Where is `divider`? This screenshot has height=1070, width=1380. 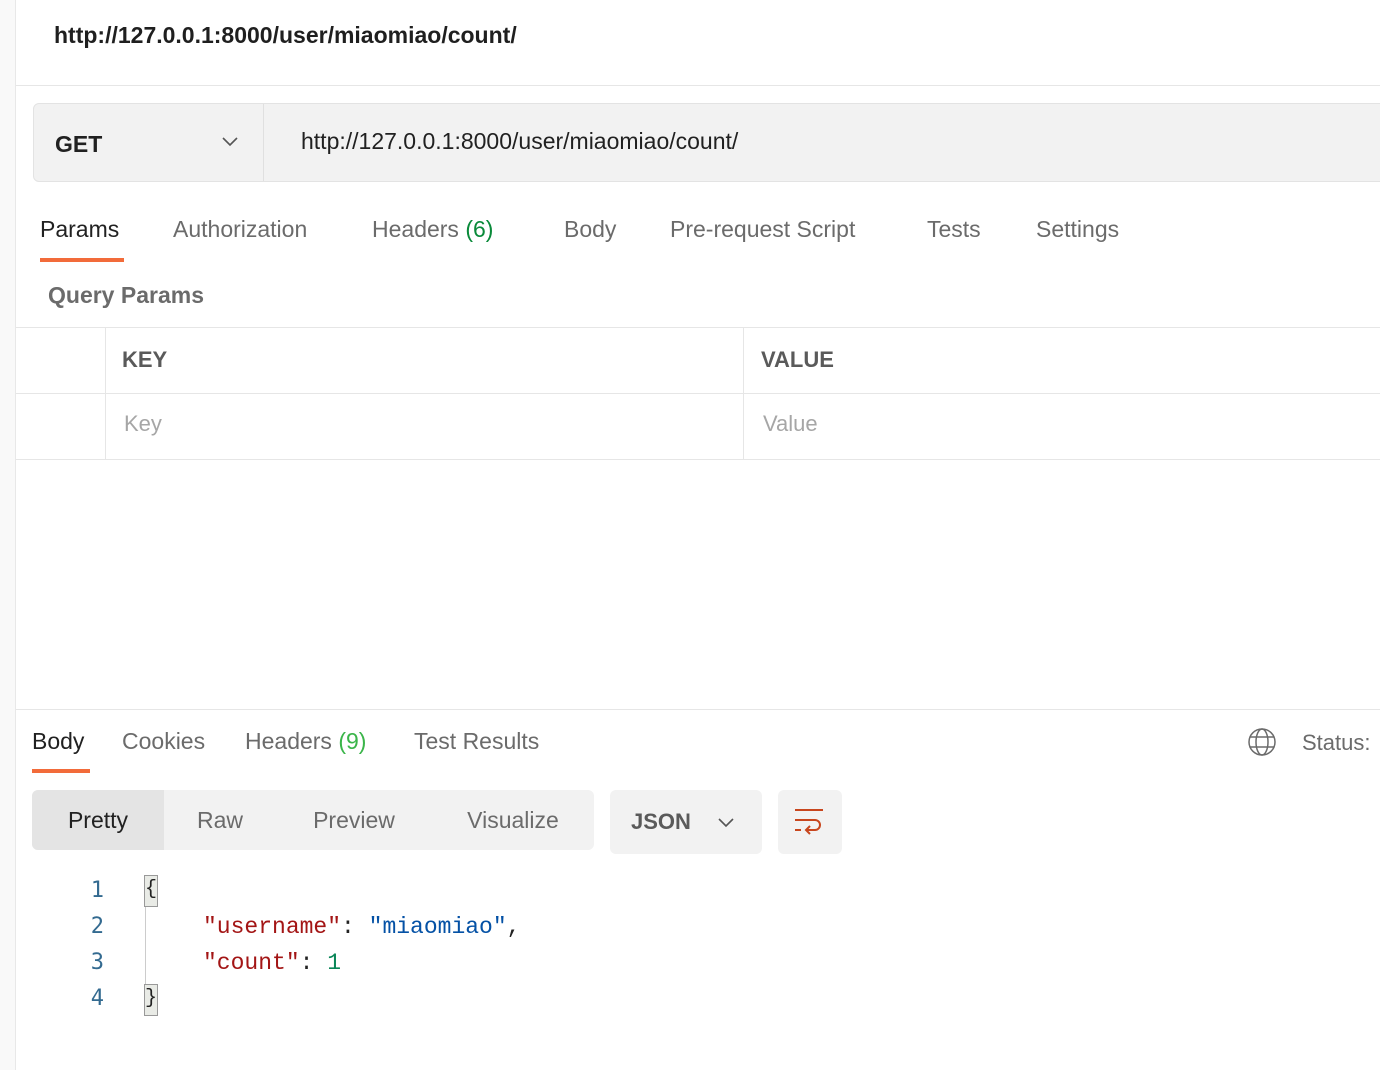
divider is located at coordinates (698, 85).